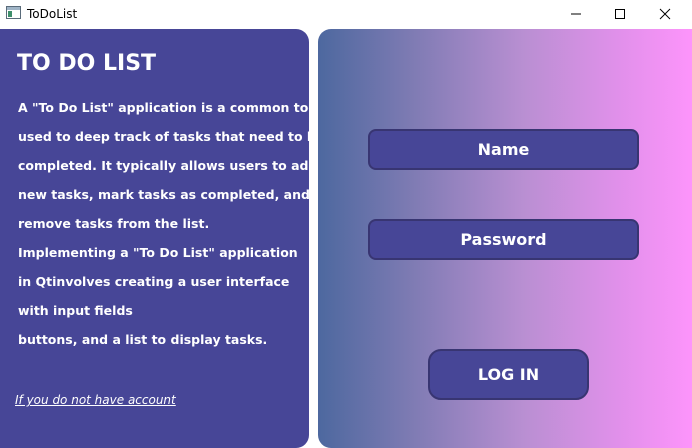 Image resolution: width=692 pixels, height=448 pixels. What do you see at coordinates (154, 281) in the screenshot?
I see `description-line: in Qtinvolves creating a user interface` at bounding box center [154, 281].